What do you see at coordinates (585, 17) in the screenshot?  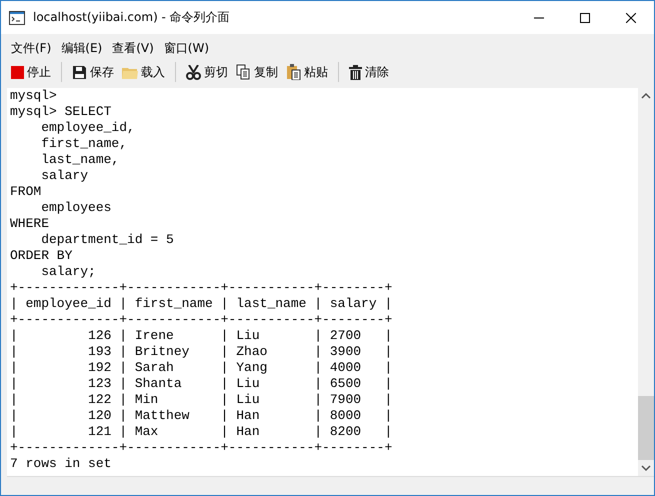 I see `maximize-icon` at bounding box center [585, 17].